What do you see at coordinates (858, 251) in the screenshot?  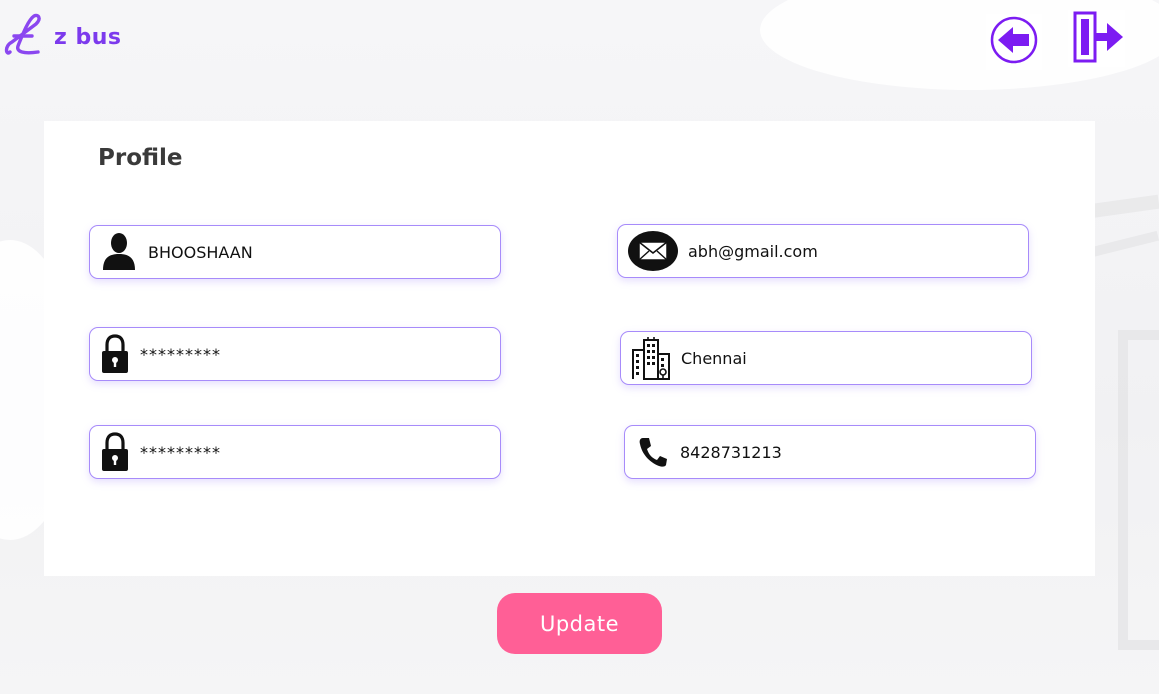 I see `email-input` at bounding box center [858, 251].